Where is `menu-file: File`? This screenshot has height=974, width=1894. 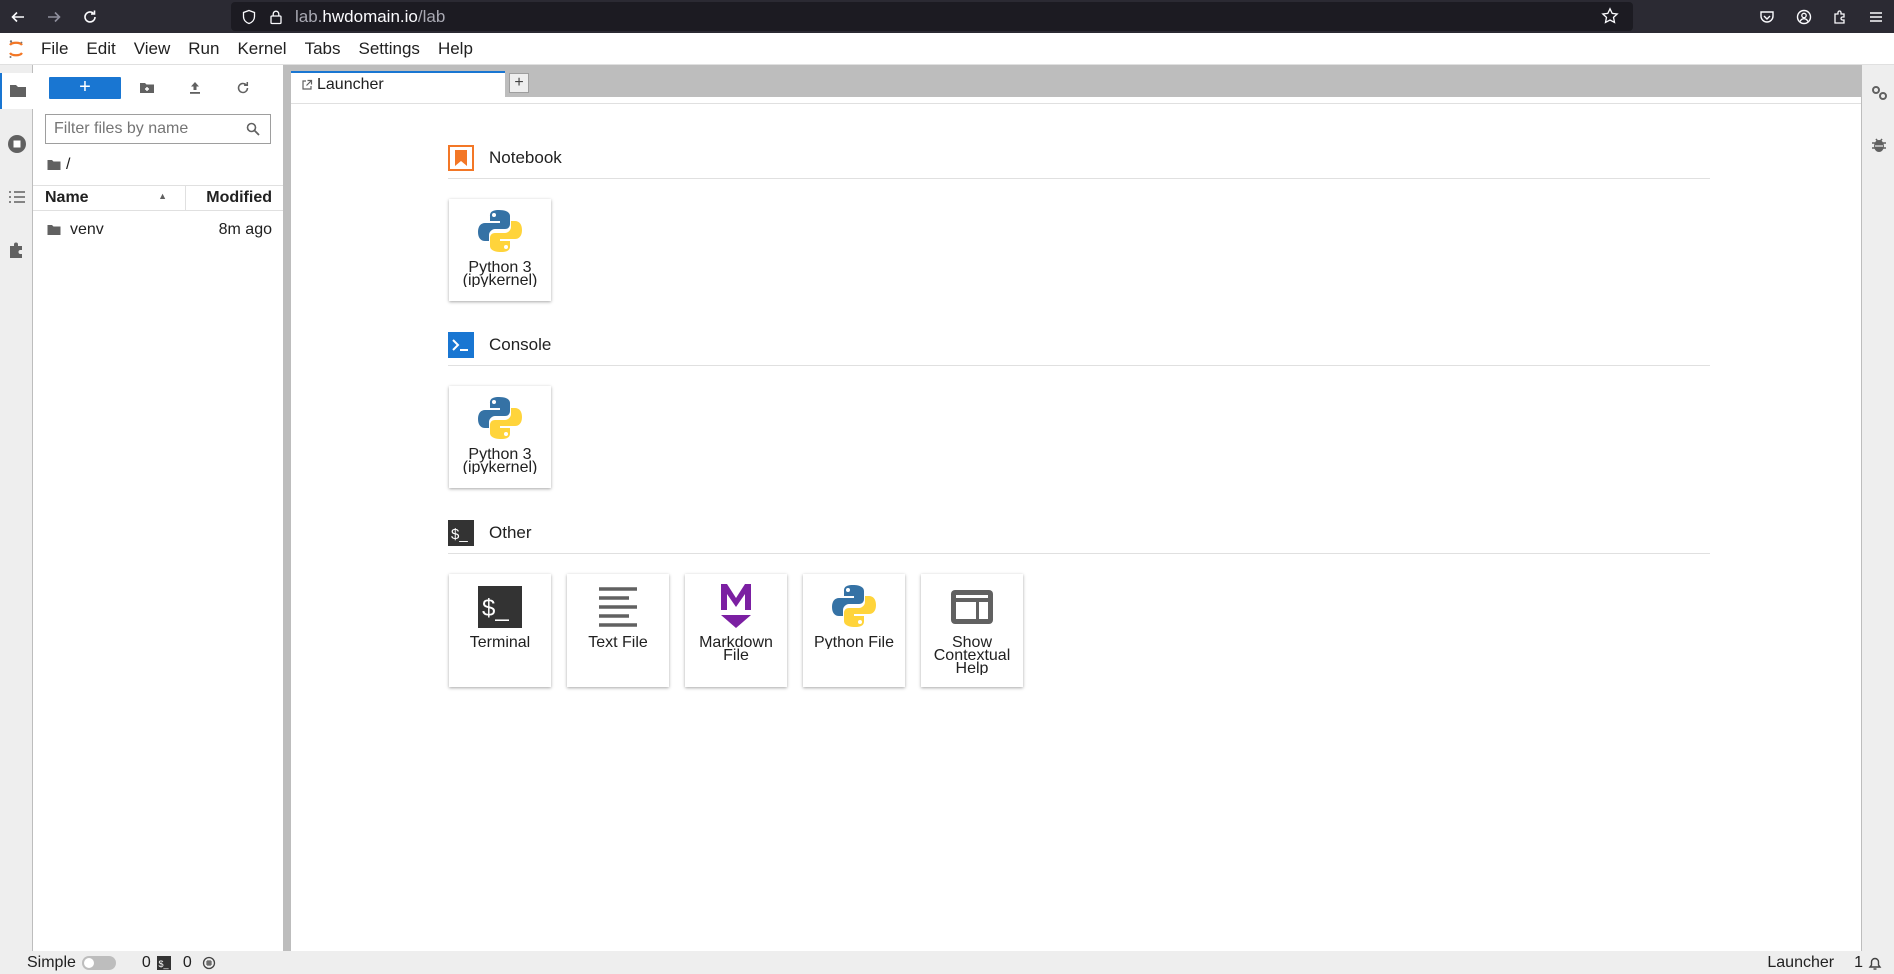
menu-file: File is located at coordinates (54, 49).